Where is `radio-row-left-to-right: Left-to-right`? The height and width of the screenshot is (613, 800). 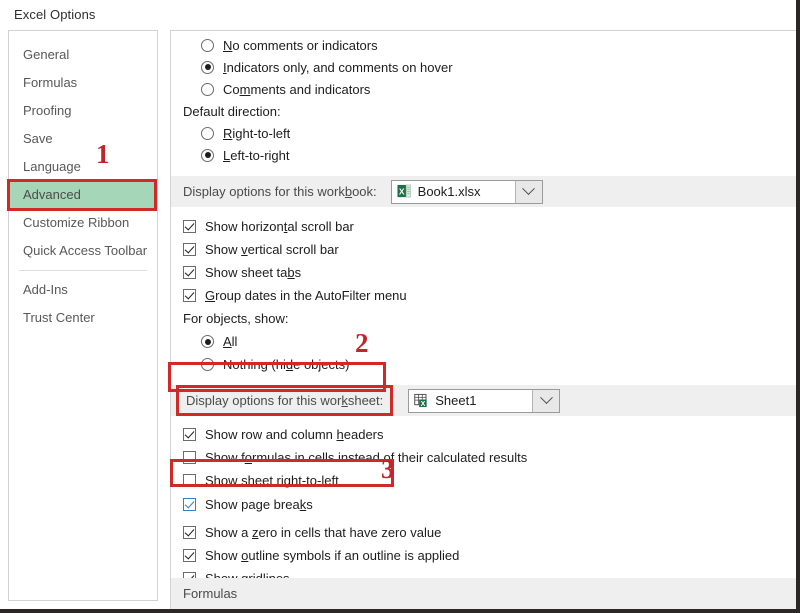 radio-row-left-to-right: Left-to-right is located at coordinates (483, 155).